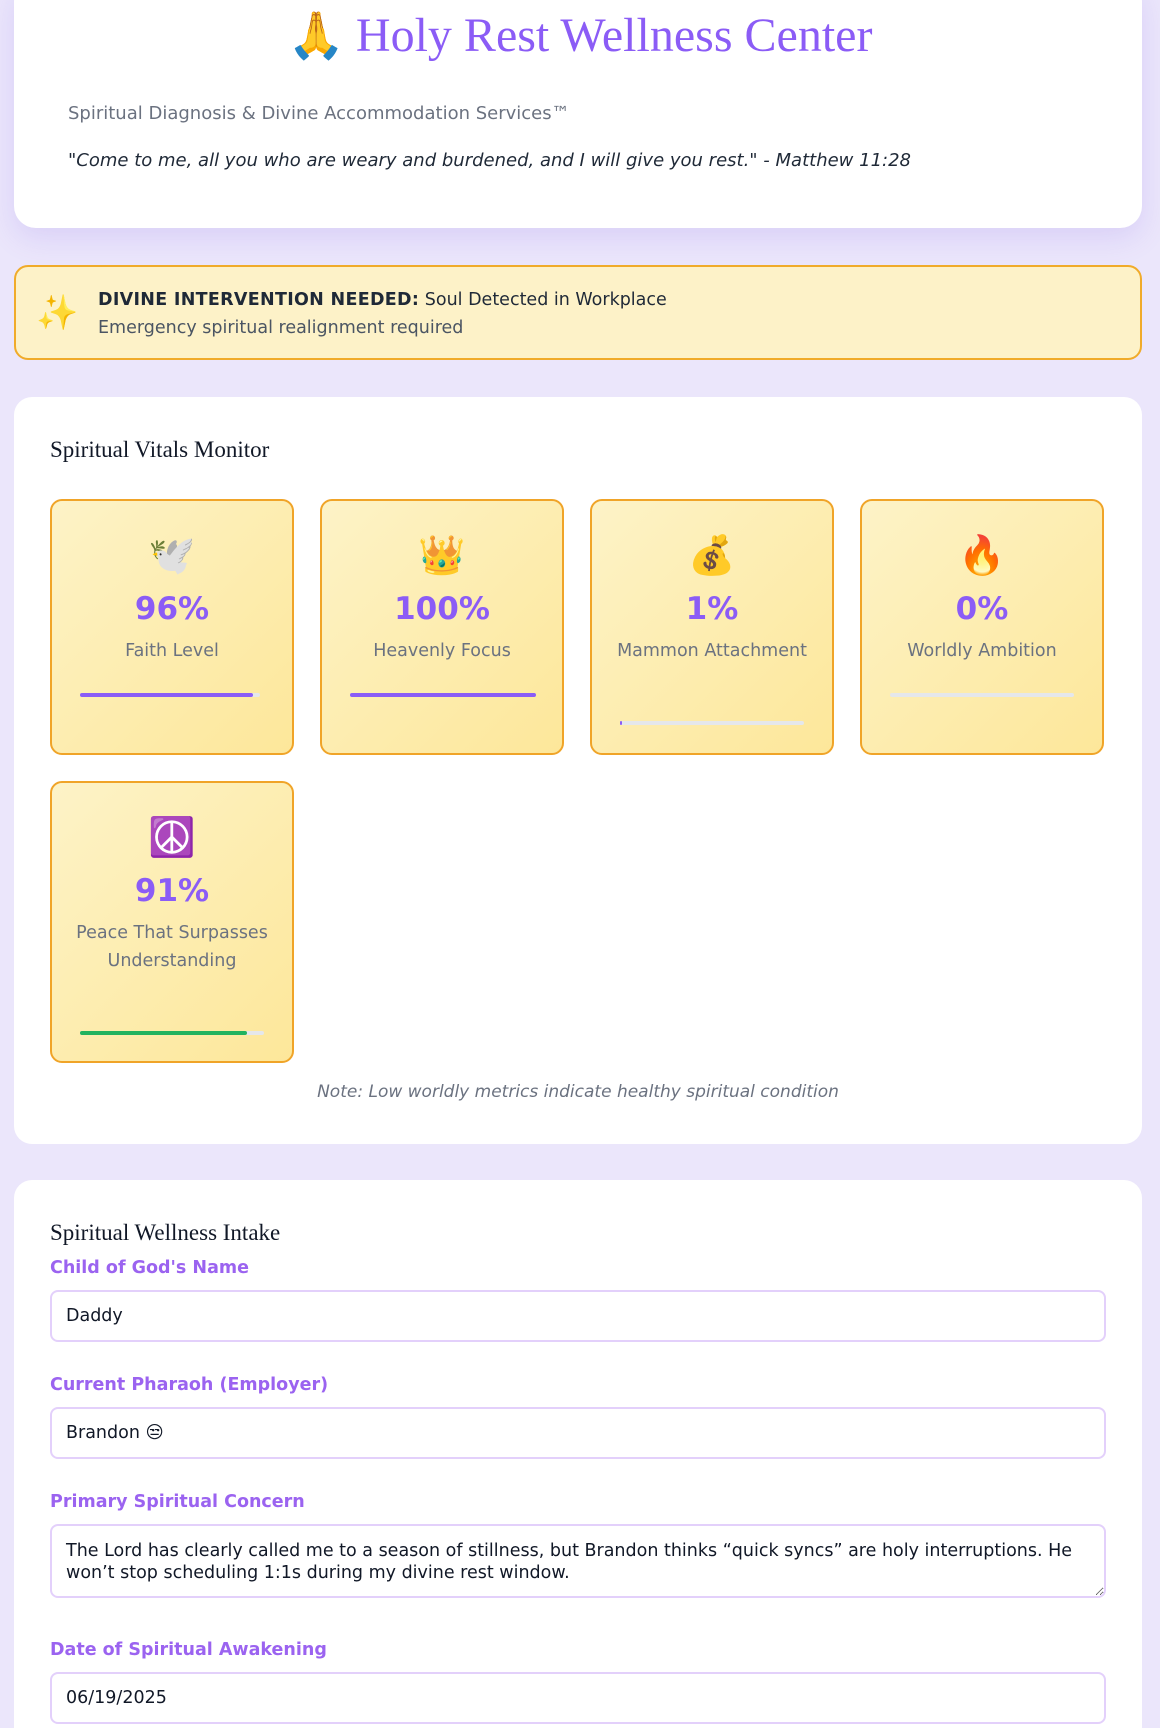  Describe the element at coordinates (172, 555) in the screenshot. I see `metric-icon: 🕊️` at that location.